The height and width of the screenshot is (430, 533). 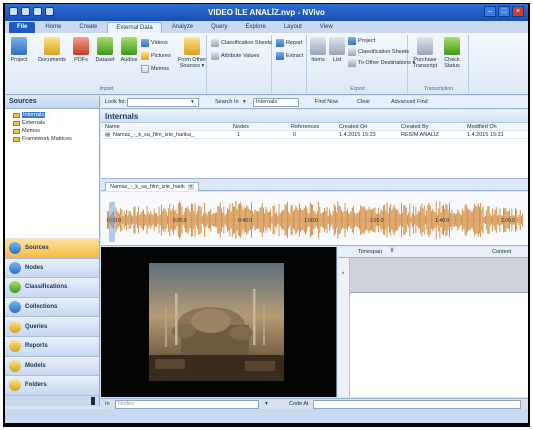 What do you see at coordinates (52, 346) in the screenshot?
I see `nav-reports: Reports` at bounding box center [52, 346].